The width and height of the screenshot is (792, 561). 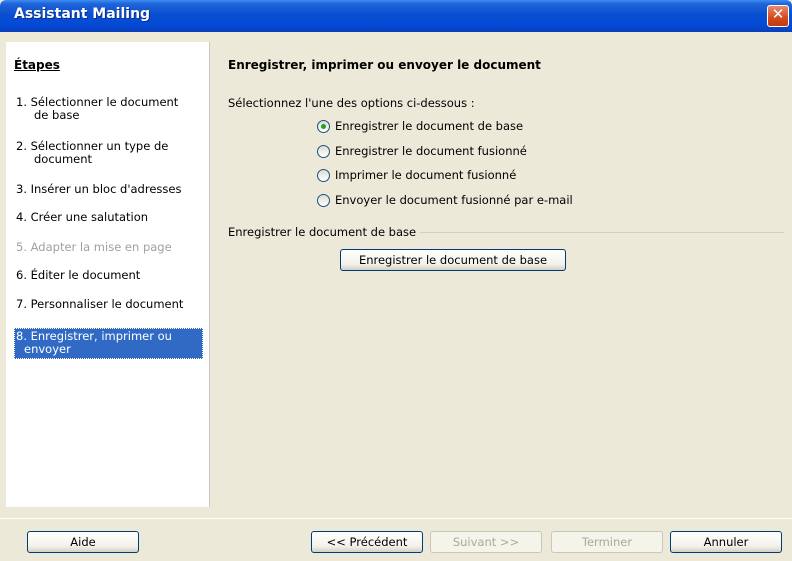 I want to click on next-button: Suivant >>, so click(x=486, y=542).